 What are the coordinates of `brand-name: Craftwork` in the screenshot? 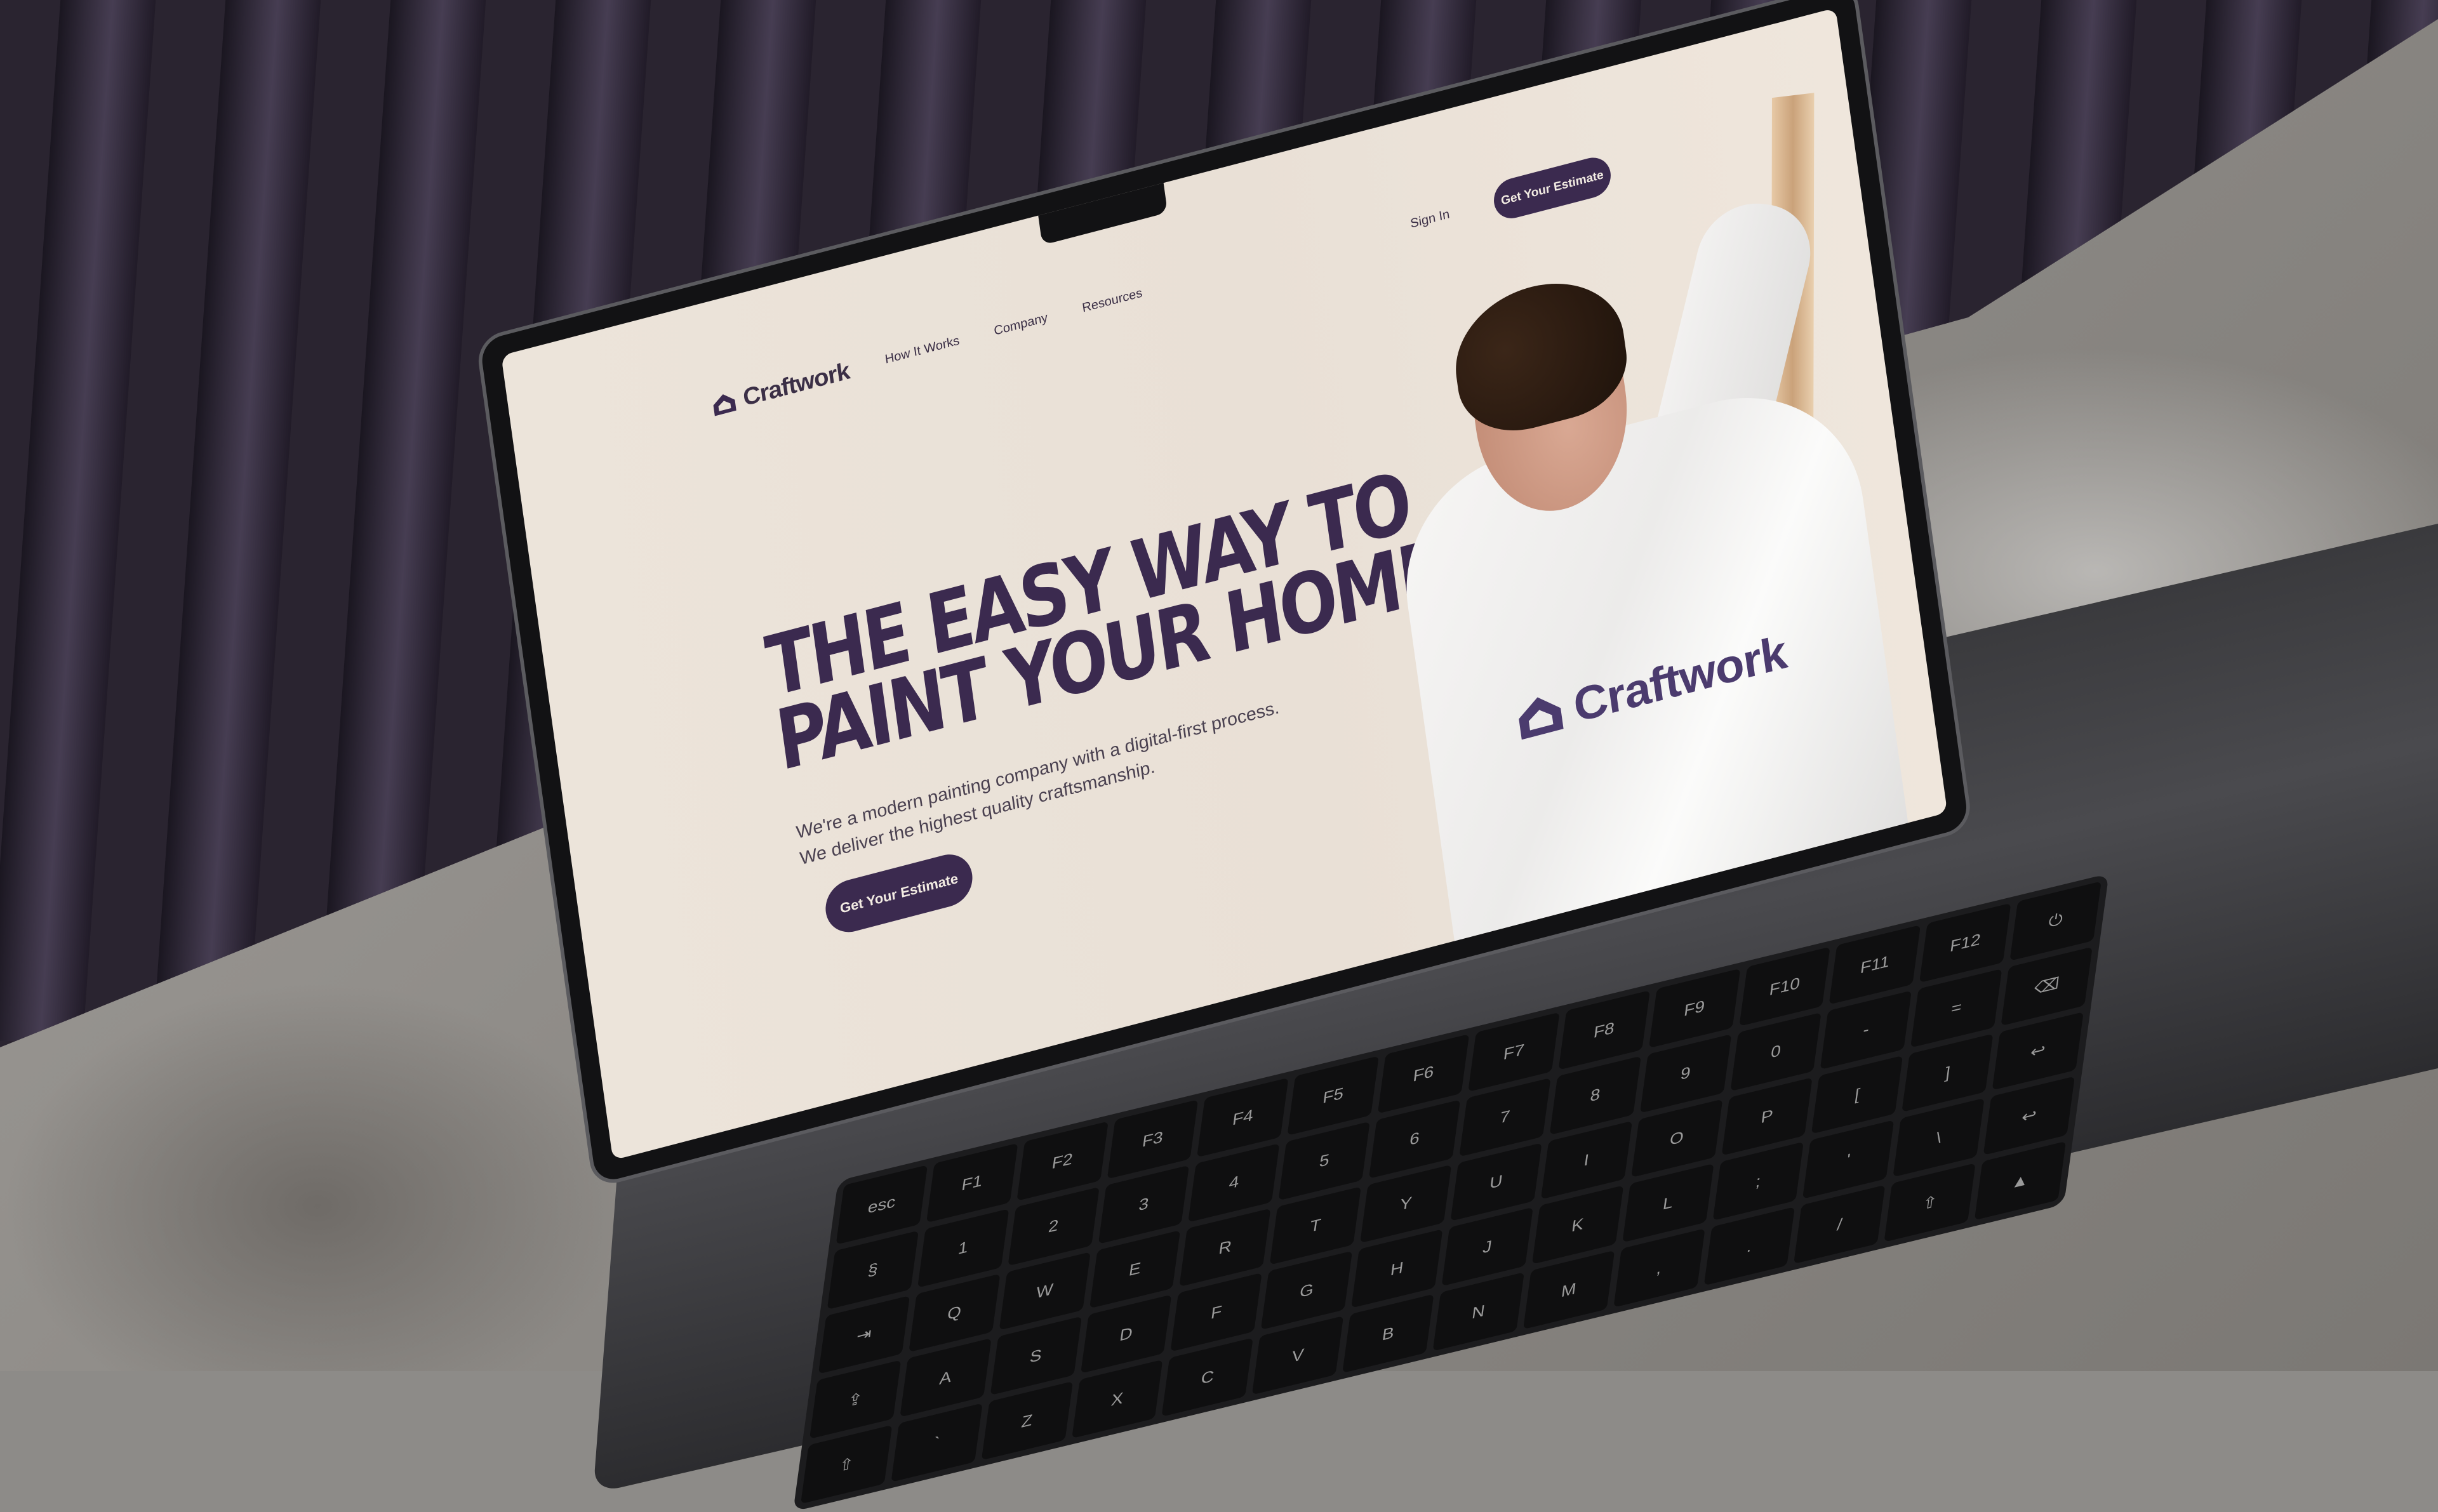 It's located at (796, 384).